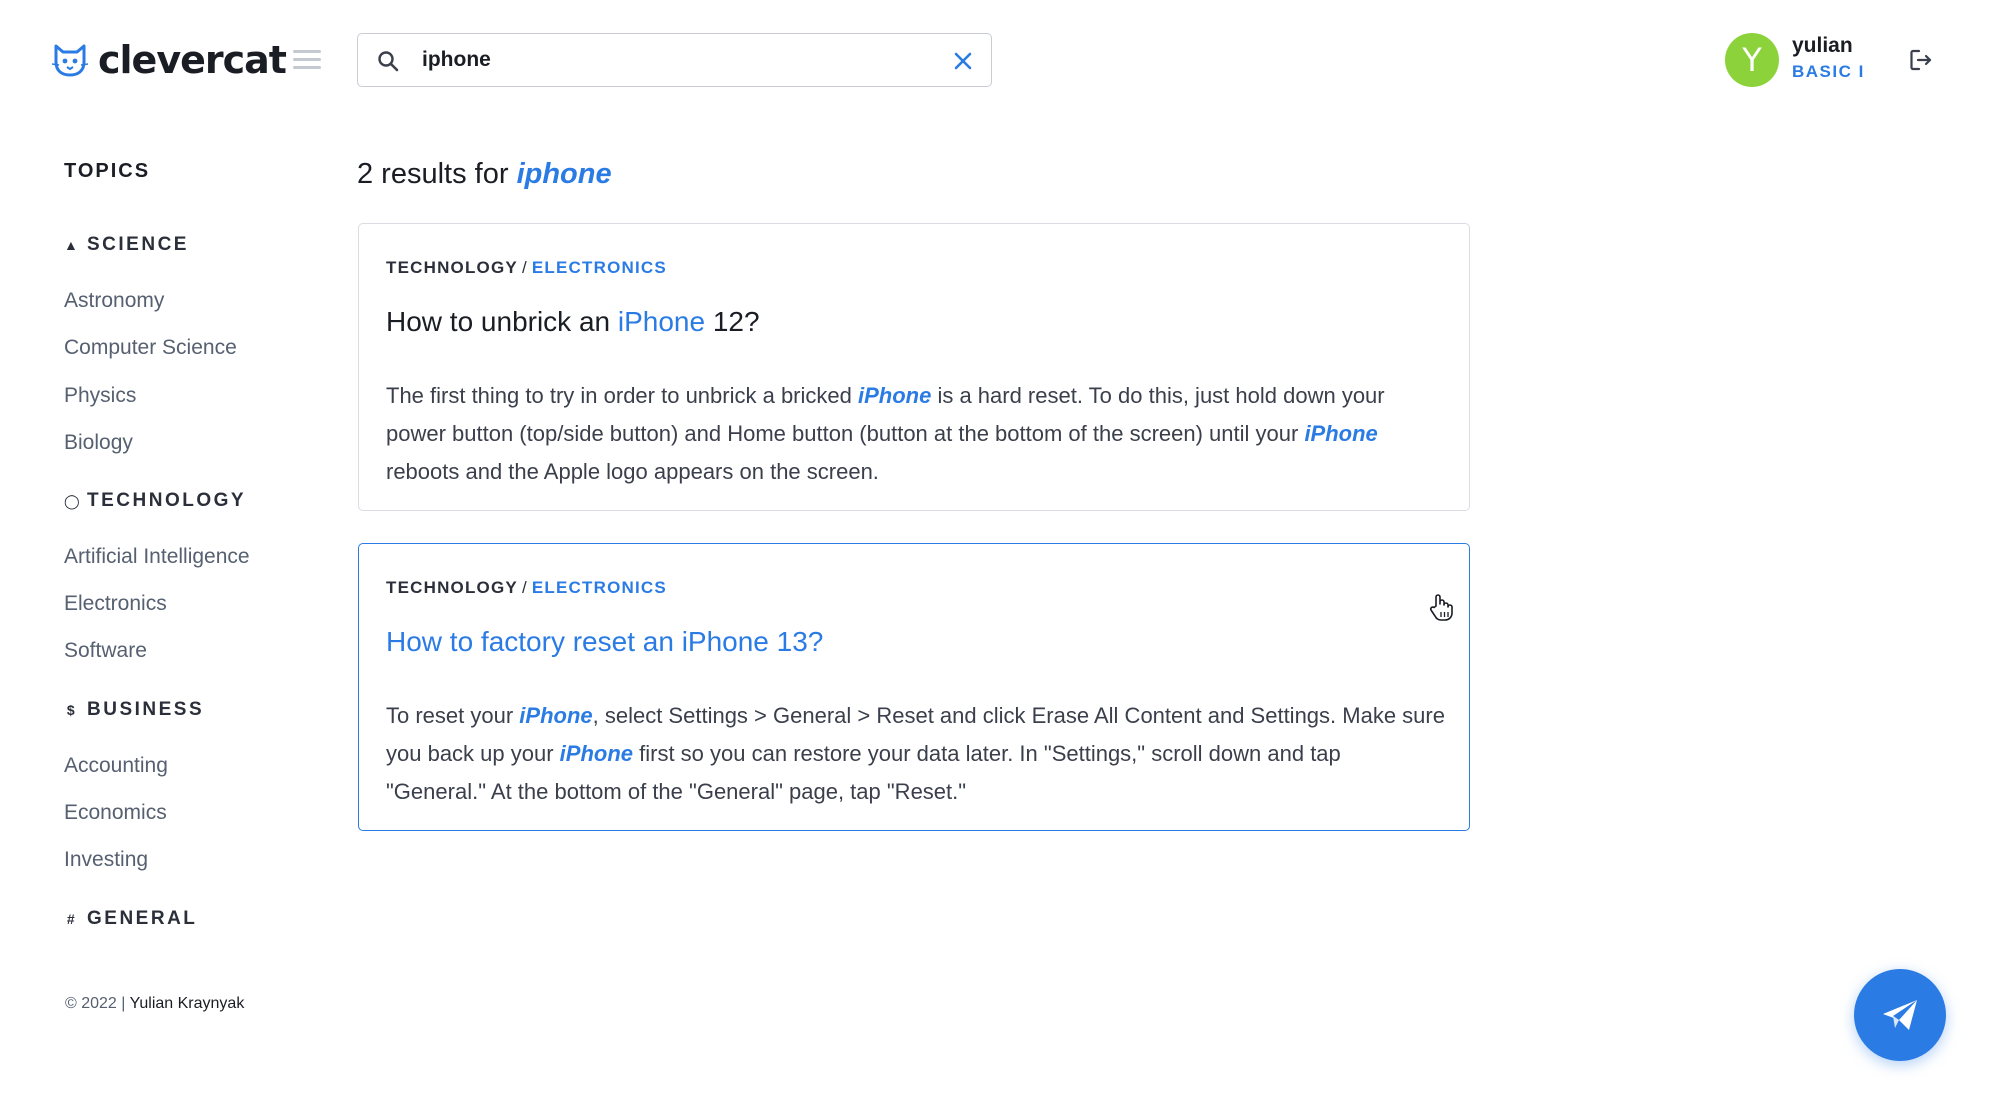 The image size is (1999, 1102). I want to click on category-business: $ BUSINESS, so click(134, 710).